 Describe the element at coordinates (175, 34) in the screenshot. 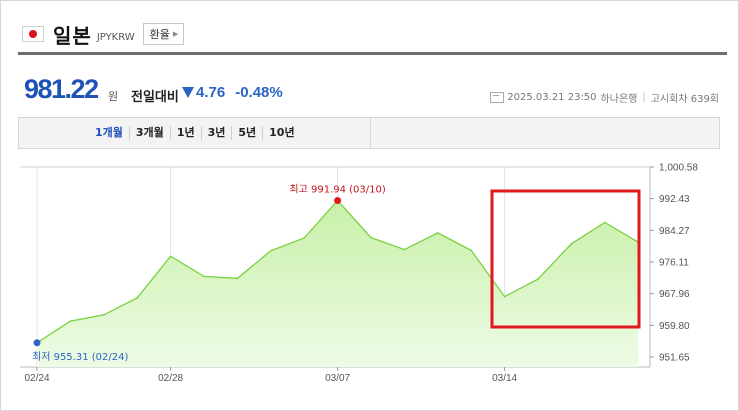

I see `chevron-right-icon: ▶` at that location.